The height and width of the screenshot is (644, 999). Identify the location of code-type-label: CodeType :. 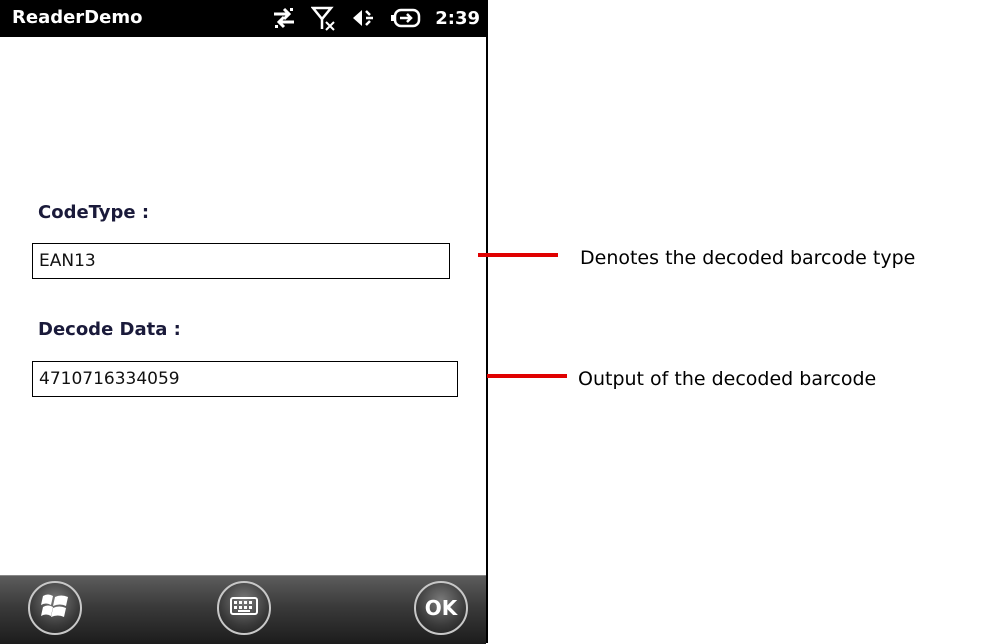
(94, 212).